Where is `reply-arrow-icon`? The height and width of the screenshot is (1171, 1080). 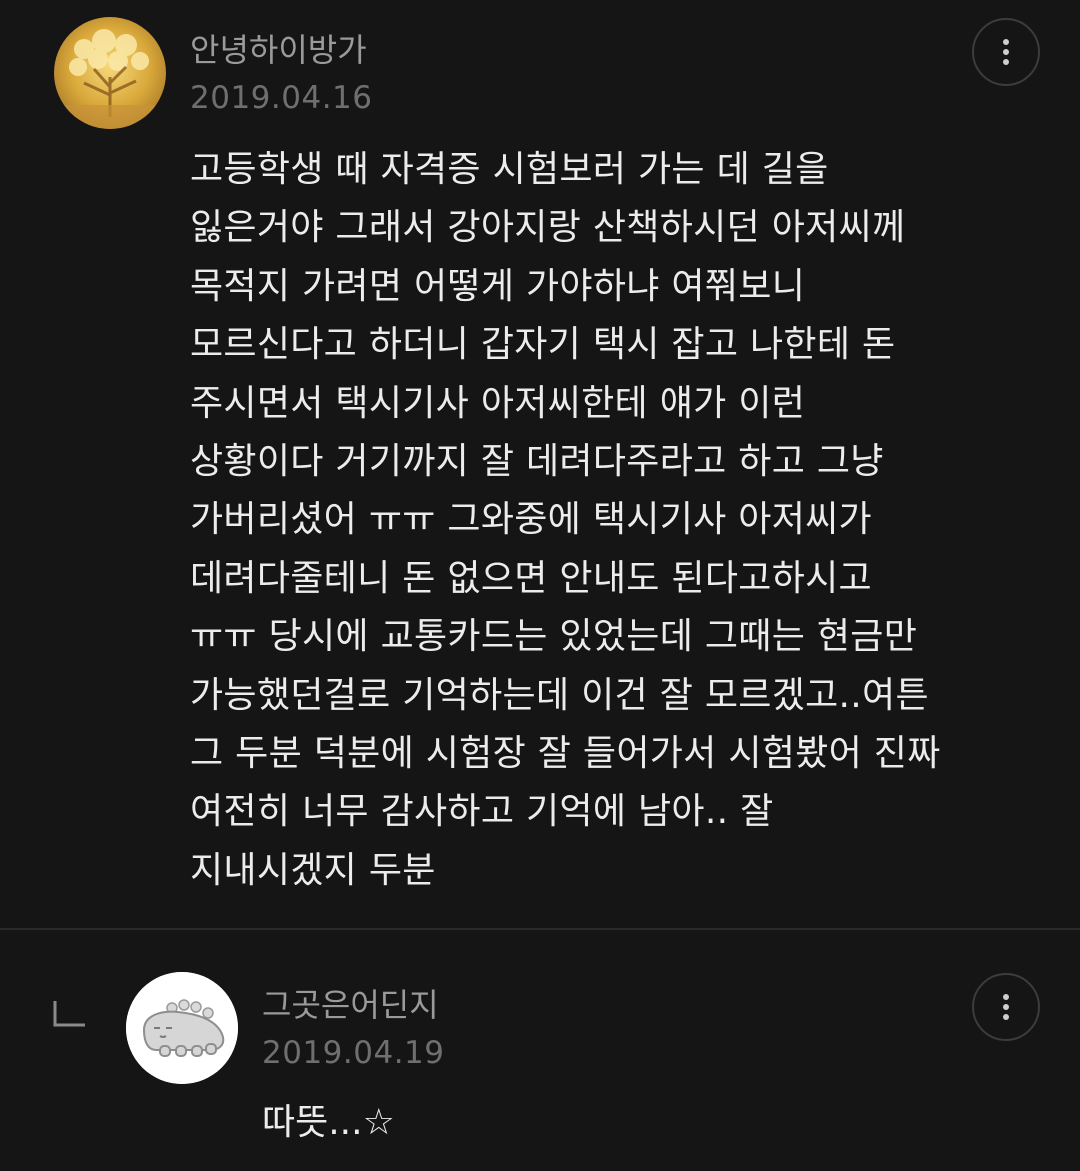 reply-arrow-icon is located at coordinates (69, 1014).